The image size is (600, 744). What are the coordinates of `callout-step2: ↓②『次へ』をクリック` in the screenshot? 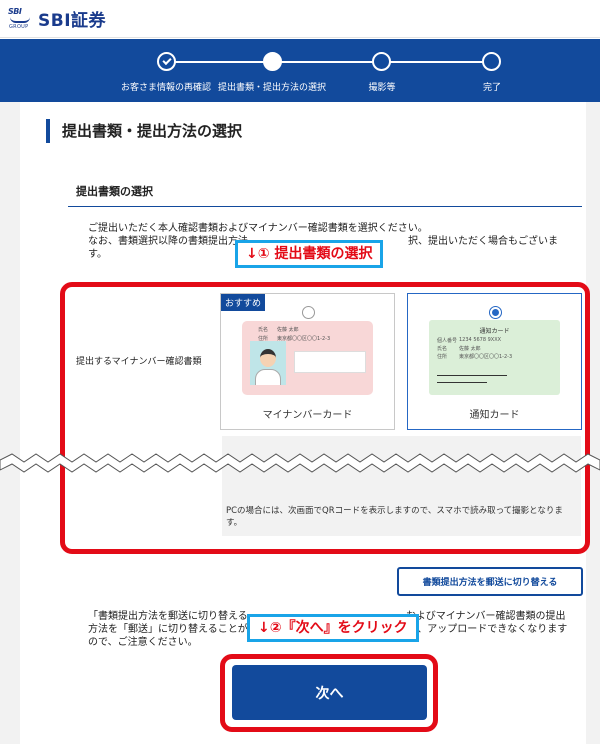 It's located at (333, 628).